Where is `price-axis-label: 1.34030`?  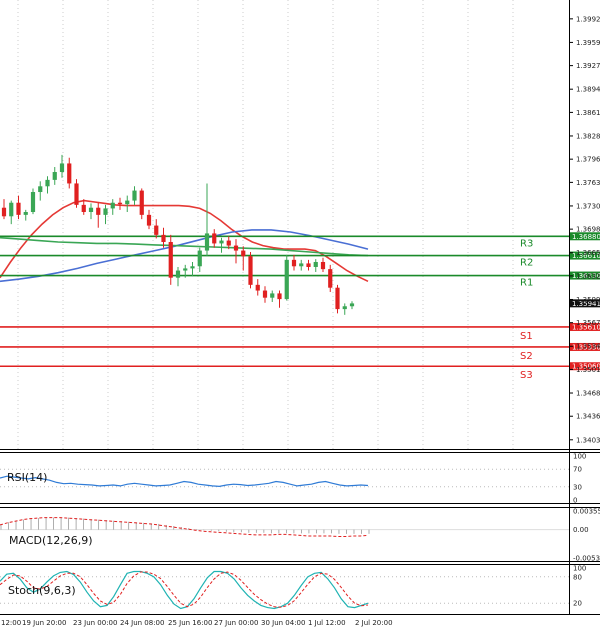
price-axis-label: 1.34030 is located at coordinates (588, 440).